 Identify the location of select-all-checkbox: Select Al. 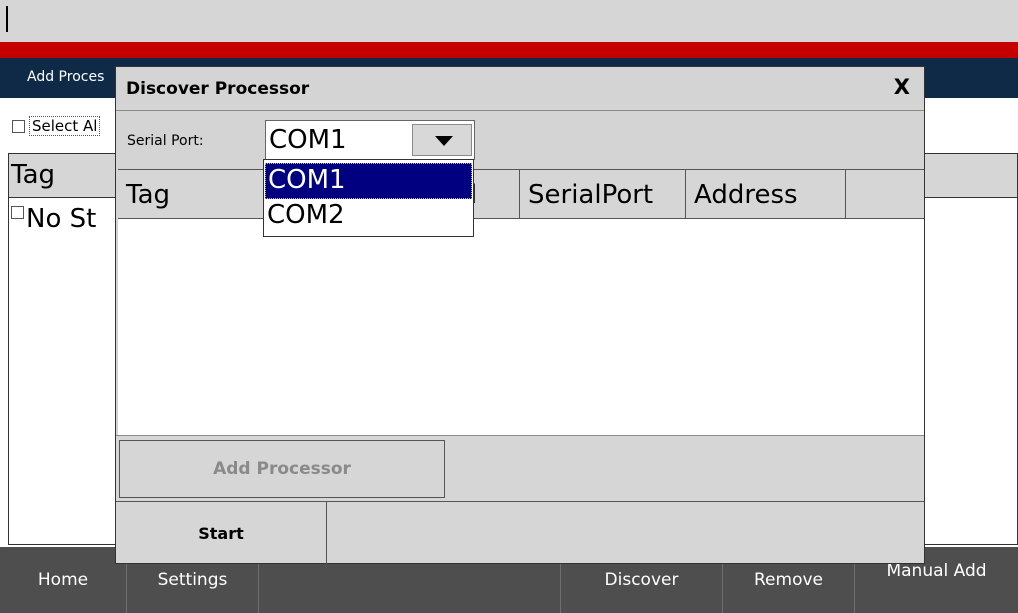
(56, 126).